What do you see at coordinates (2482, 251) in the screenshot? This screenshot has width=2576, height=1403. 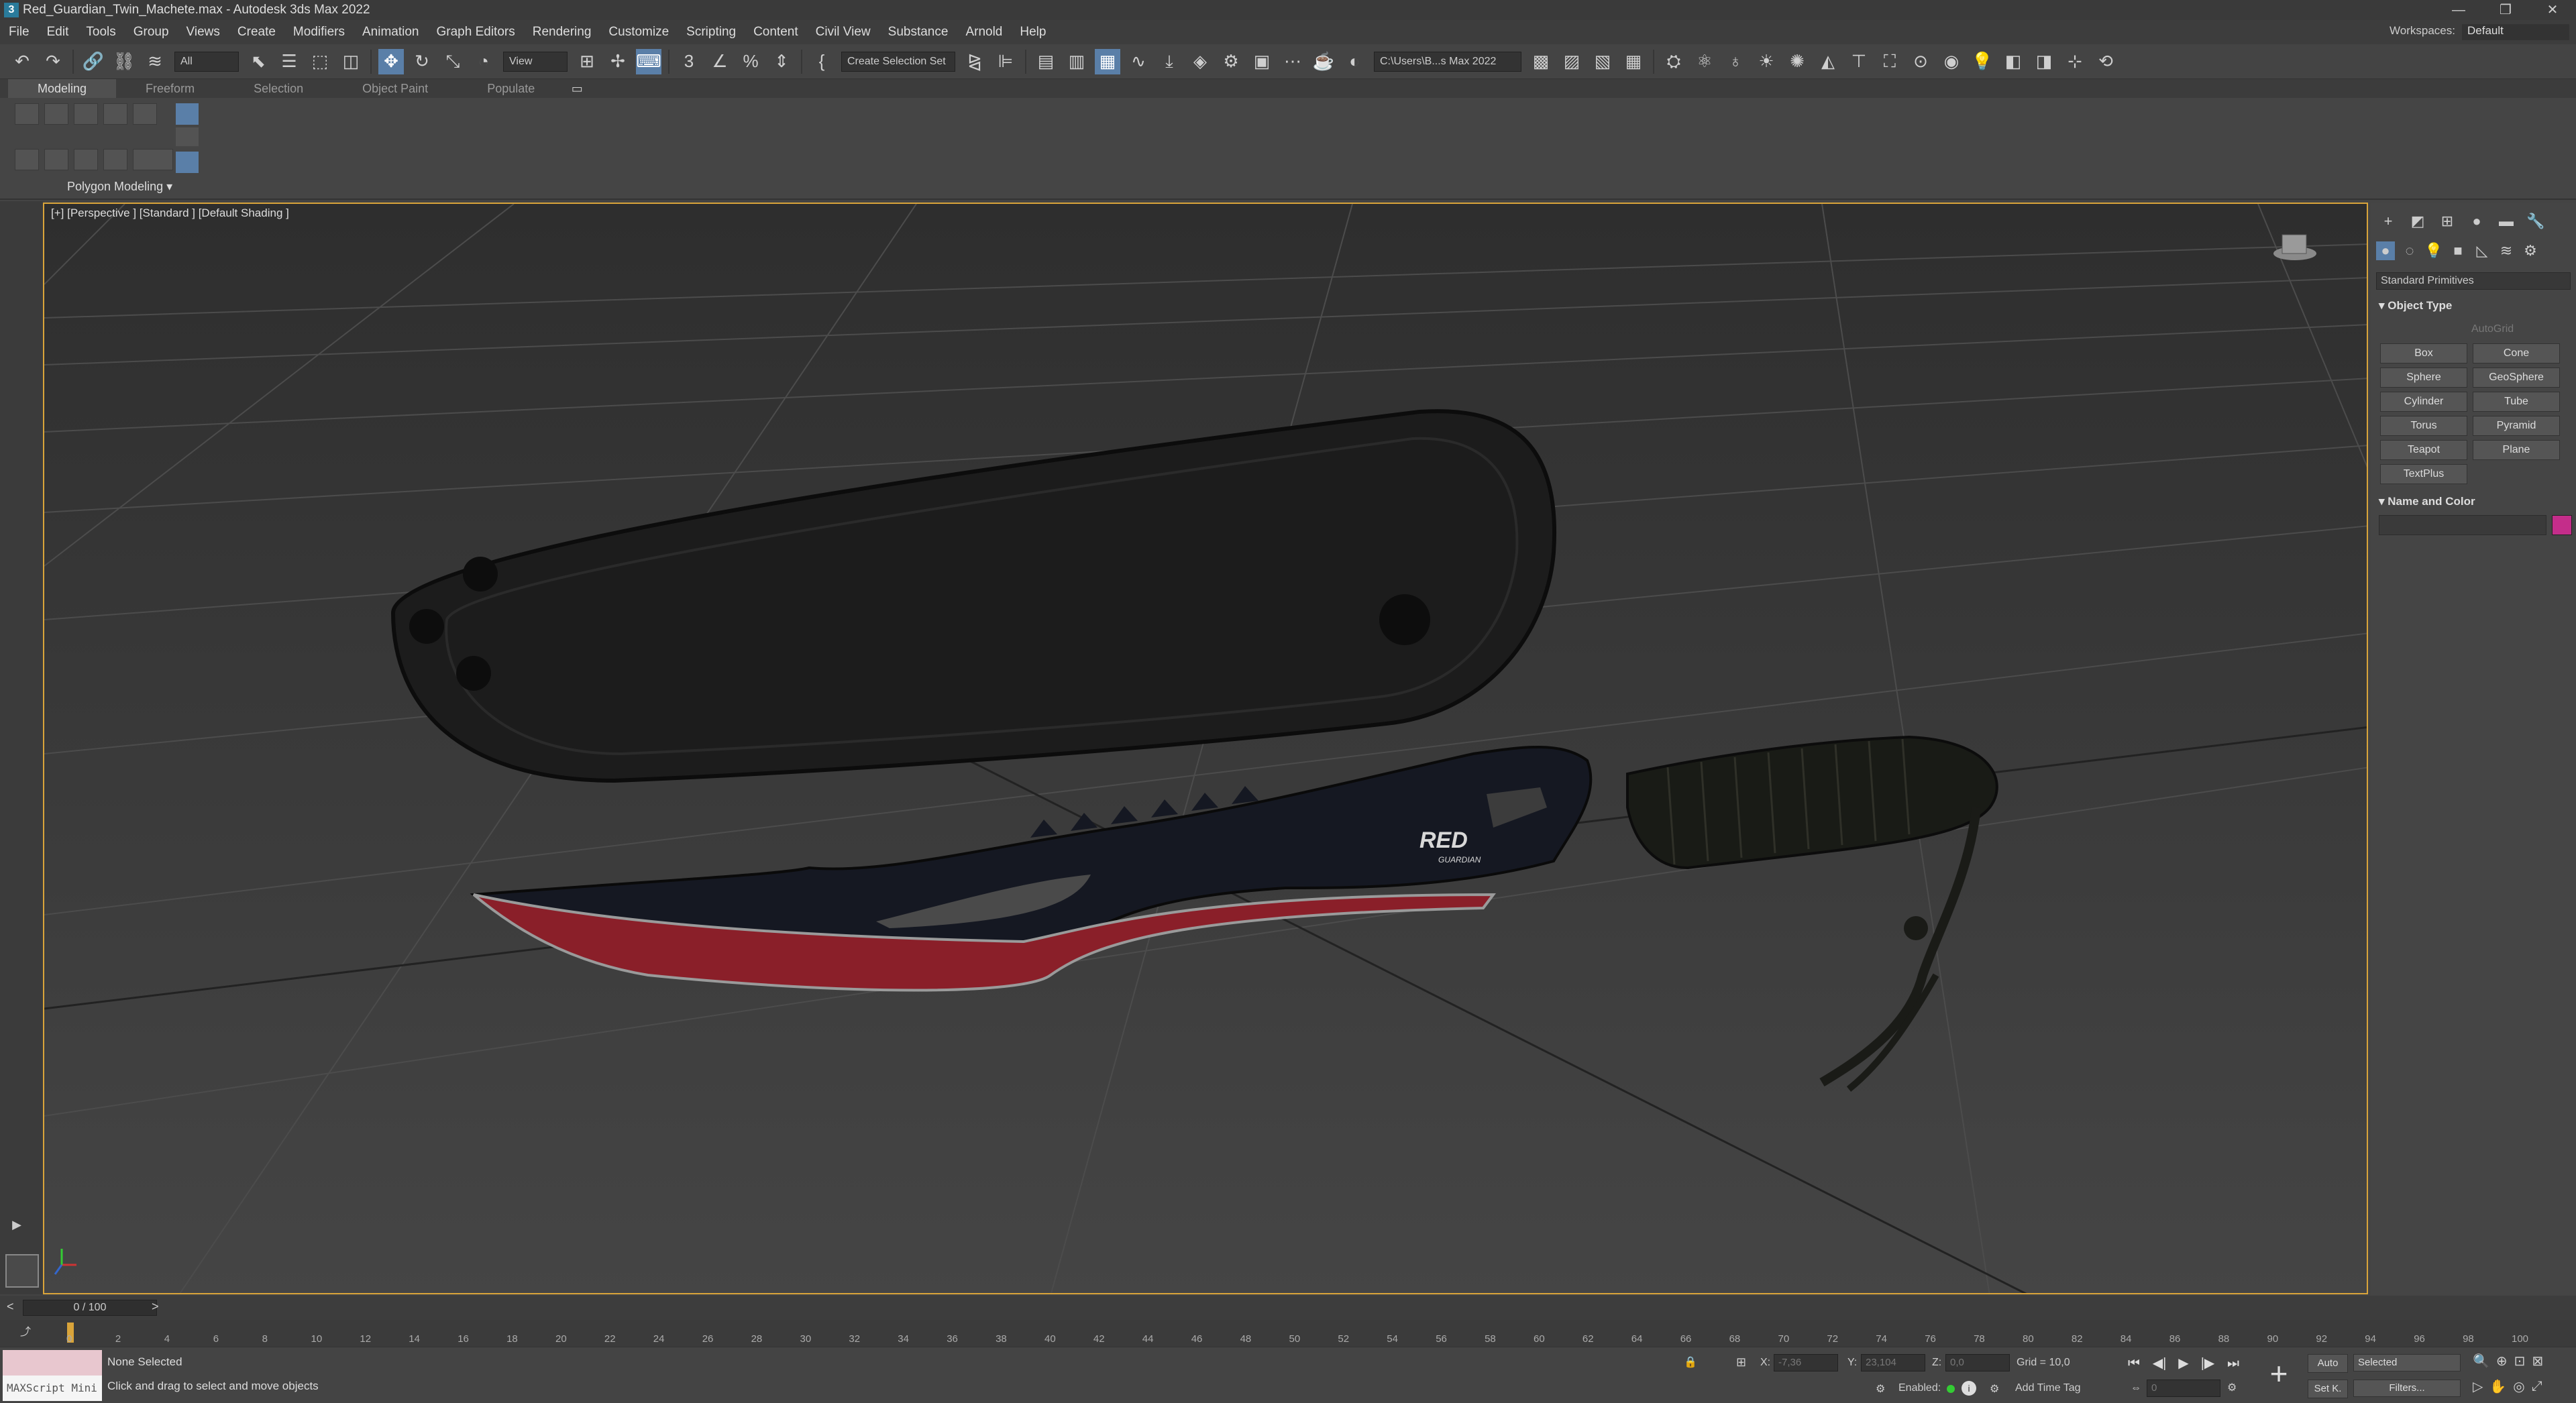 I see `helpers-icon: ◺` at bounding box center [2482, 251].